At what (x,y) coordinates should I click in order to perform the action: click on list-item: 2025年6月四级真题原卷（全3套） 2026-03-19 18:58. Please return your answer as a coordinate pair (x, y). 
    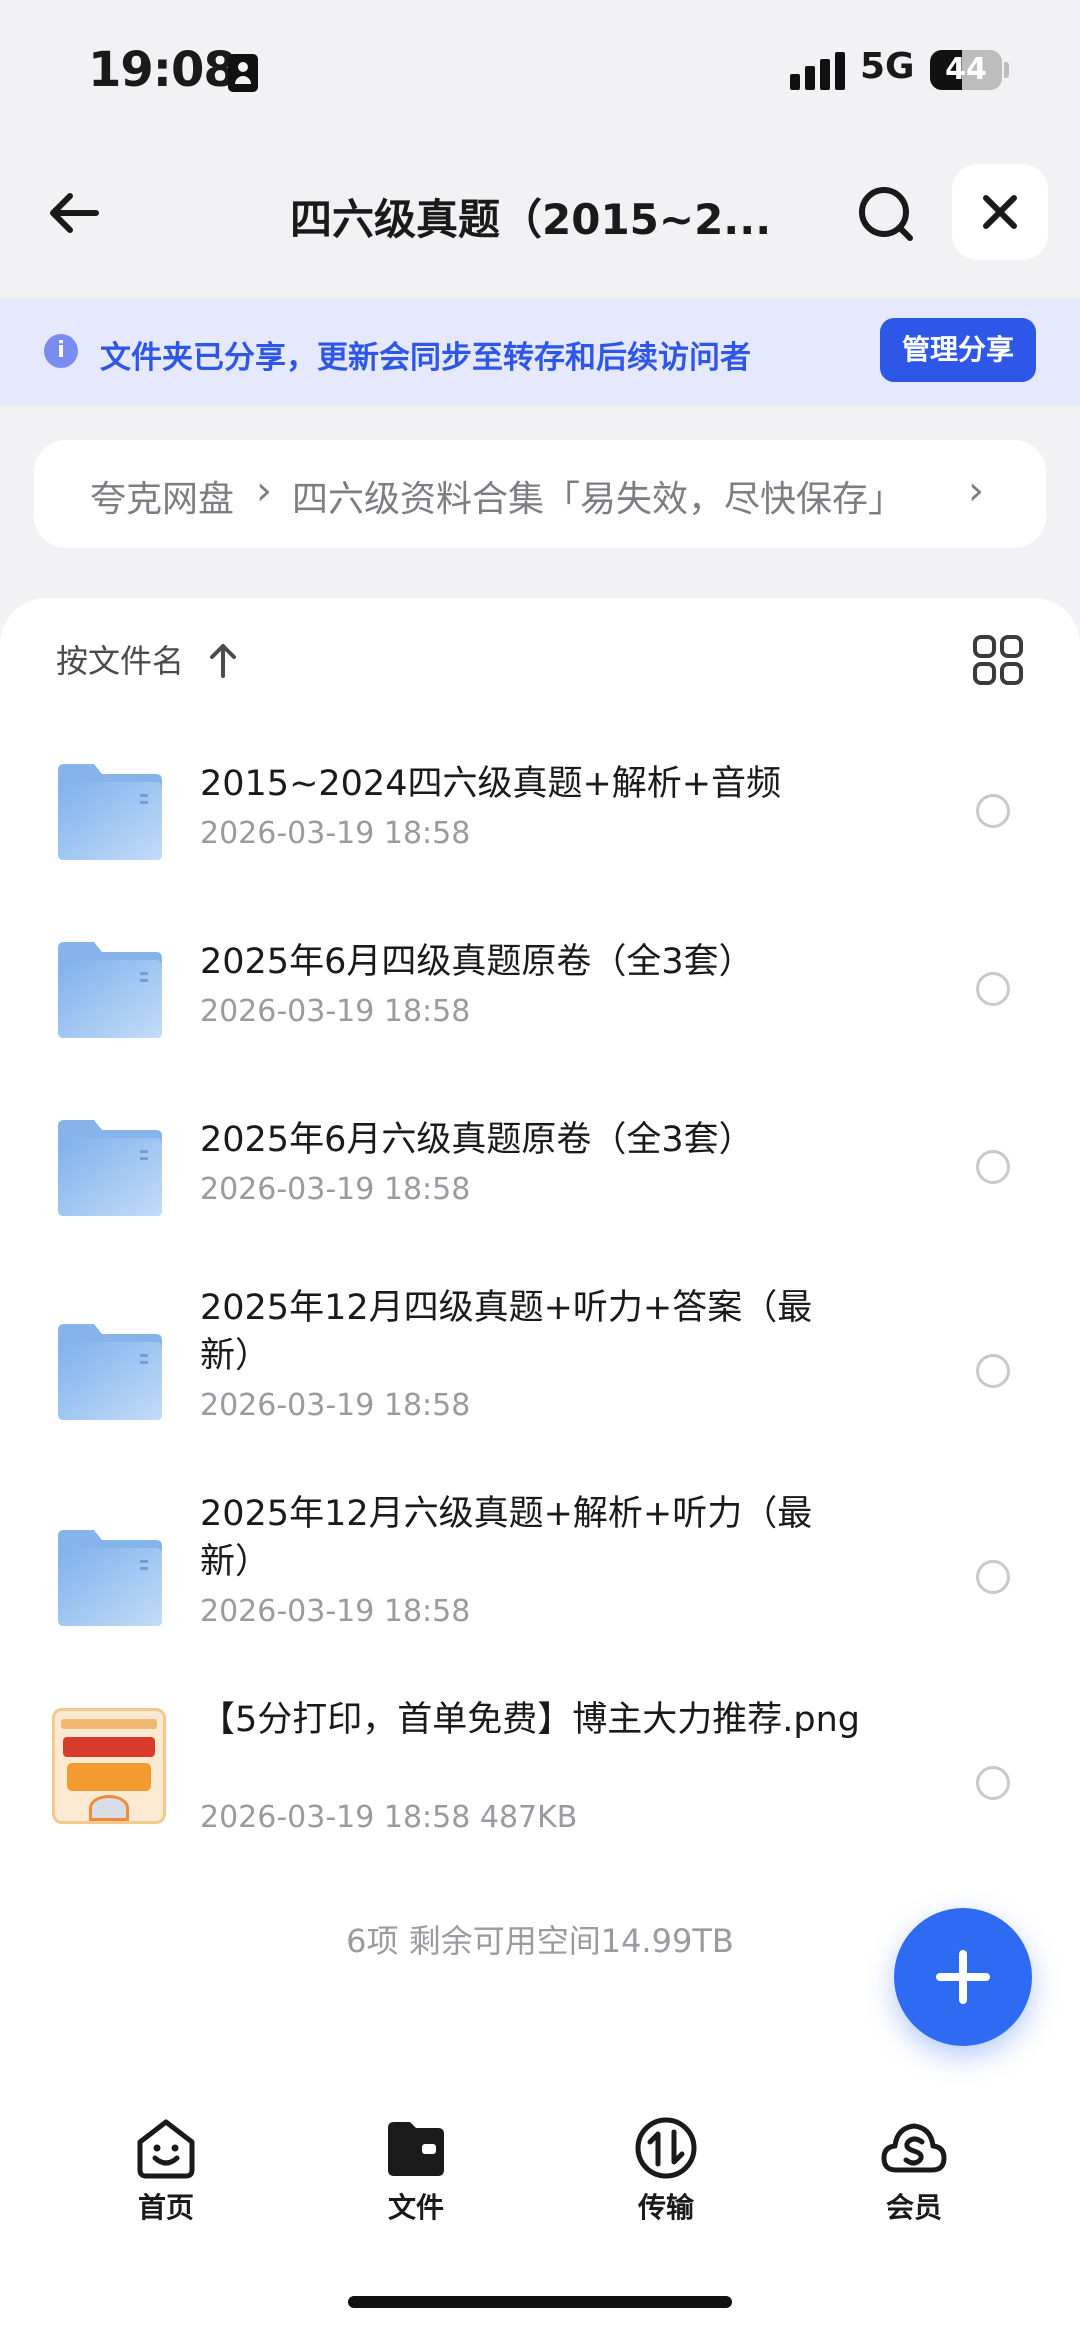
    Looking at the image, I should click on (540, 989).